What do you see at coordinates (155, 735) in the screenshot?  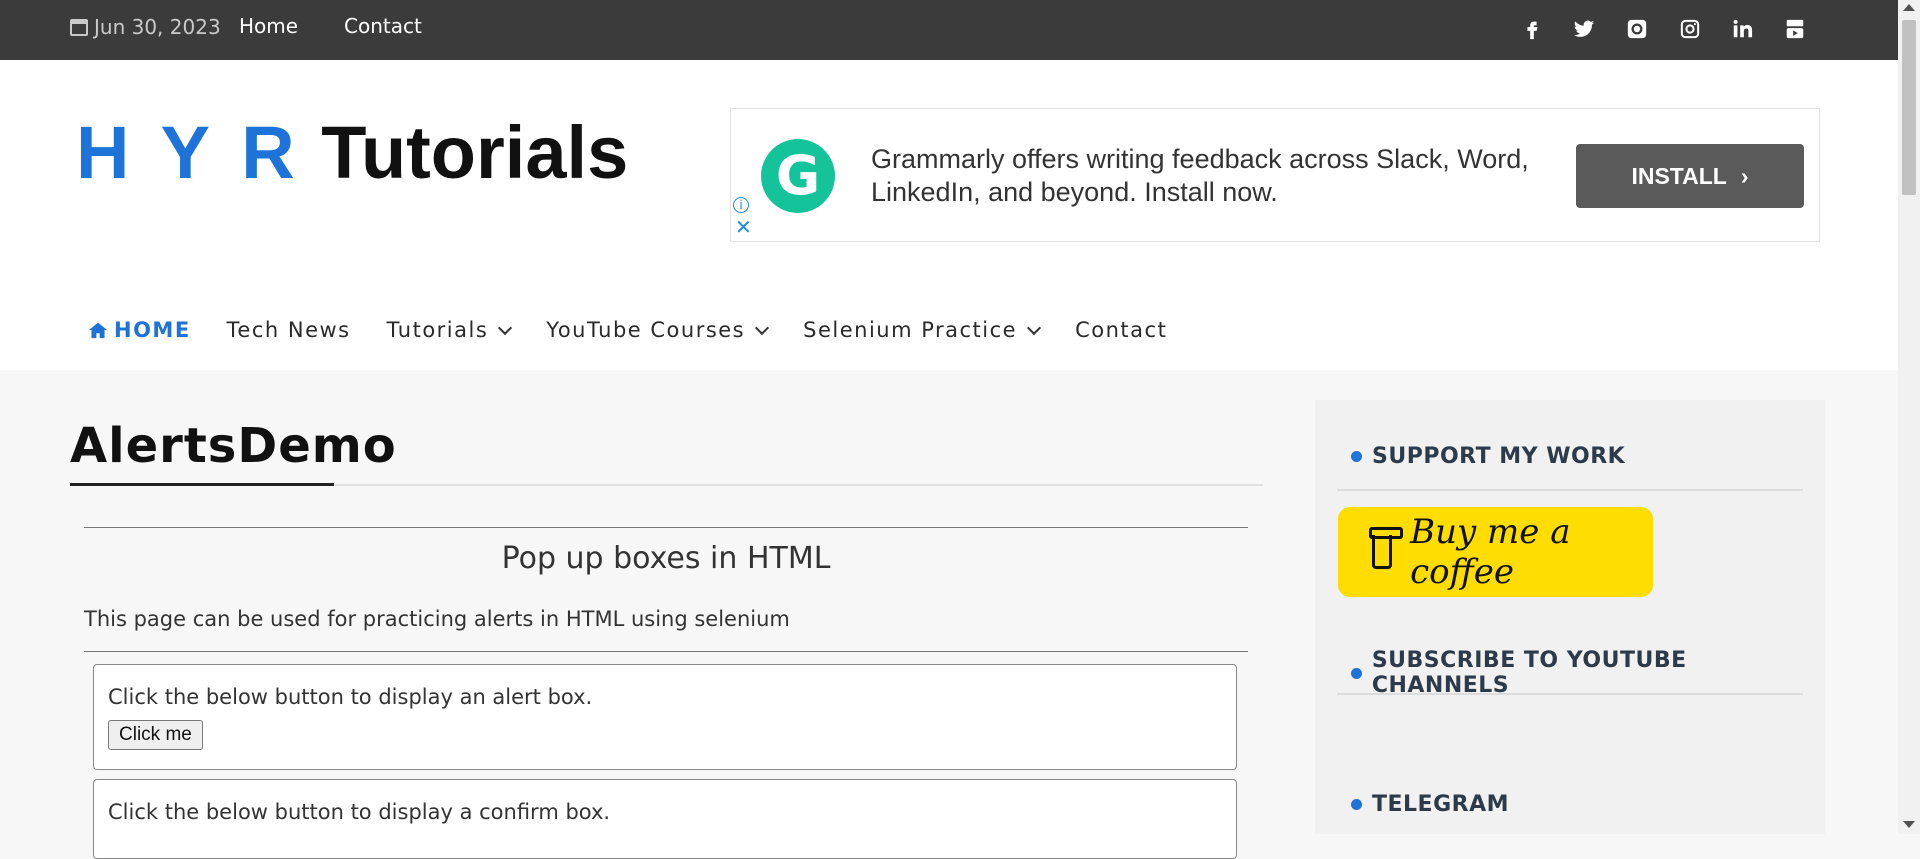 I see `alert-click-me-button: Click me` at bounding box center [155, 735].